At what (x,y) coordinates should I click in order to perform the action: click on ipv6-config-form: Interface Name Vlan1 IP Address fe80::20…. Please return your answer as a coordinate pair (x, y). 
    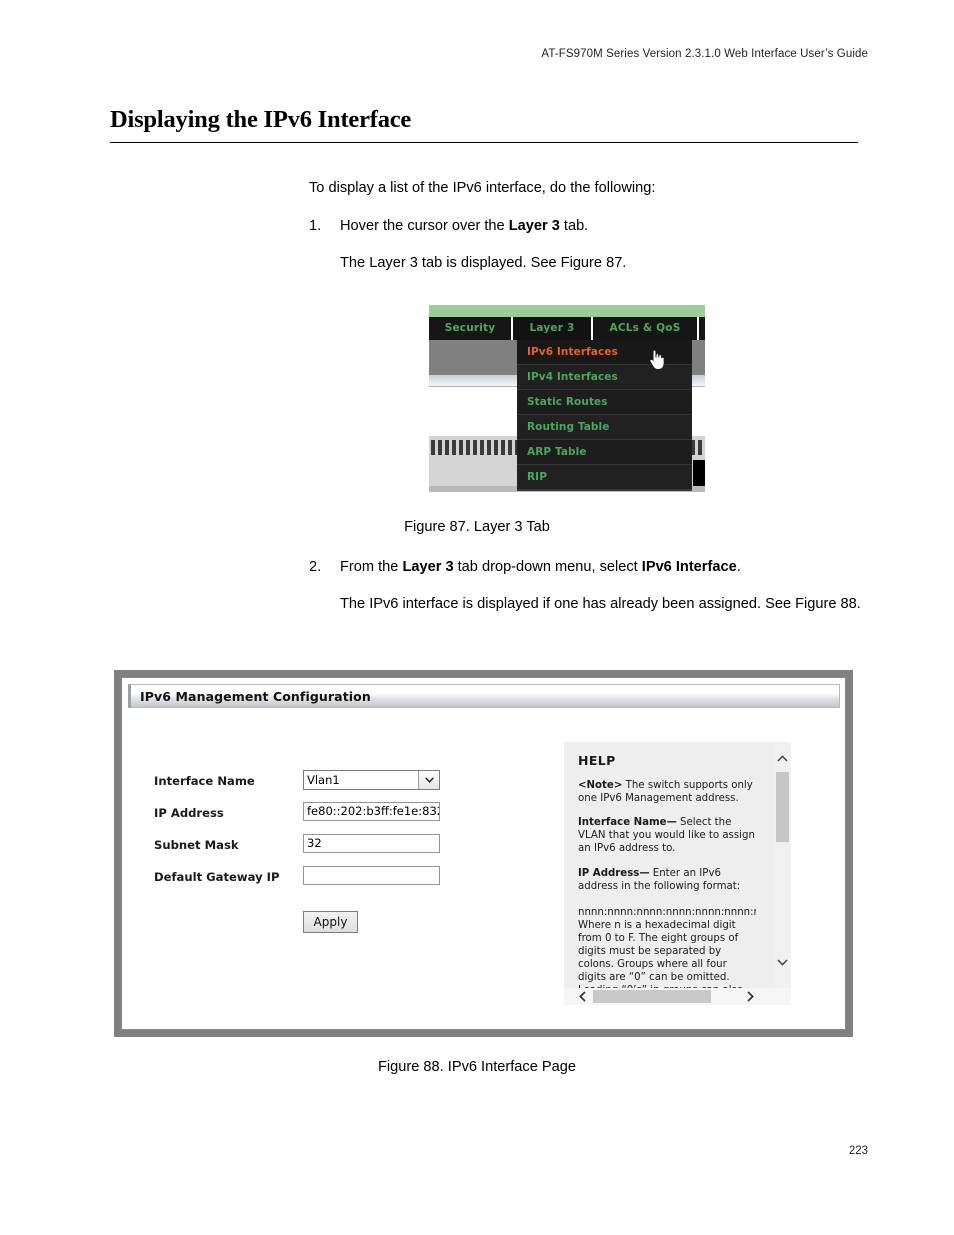
    Looking at the image, I should click on (319, 834).